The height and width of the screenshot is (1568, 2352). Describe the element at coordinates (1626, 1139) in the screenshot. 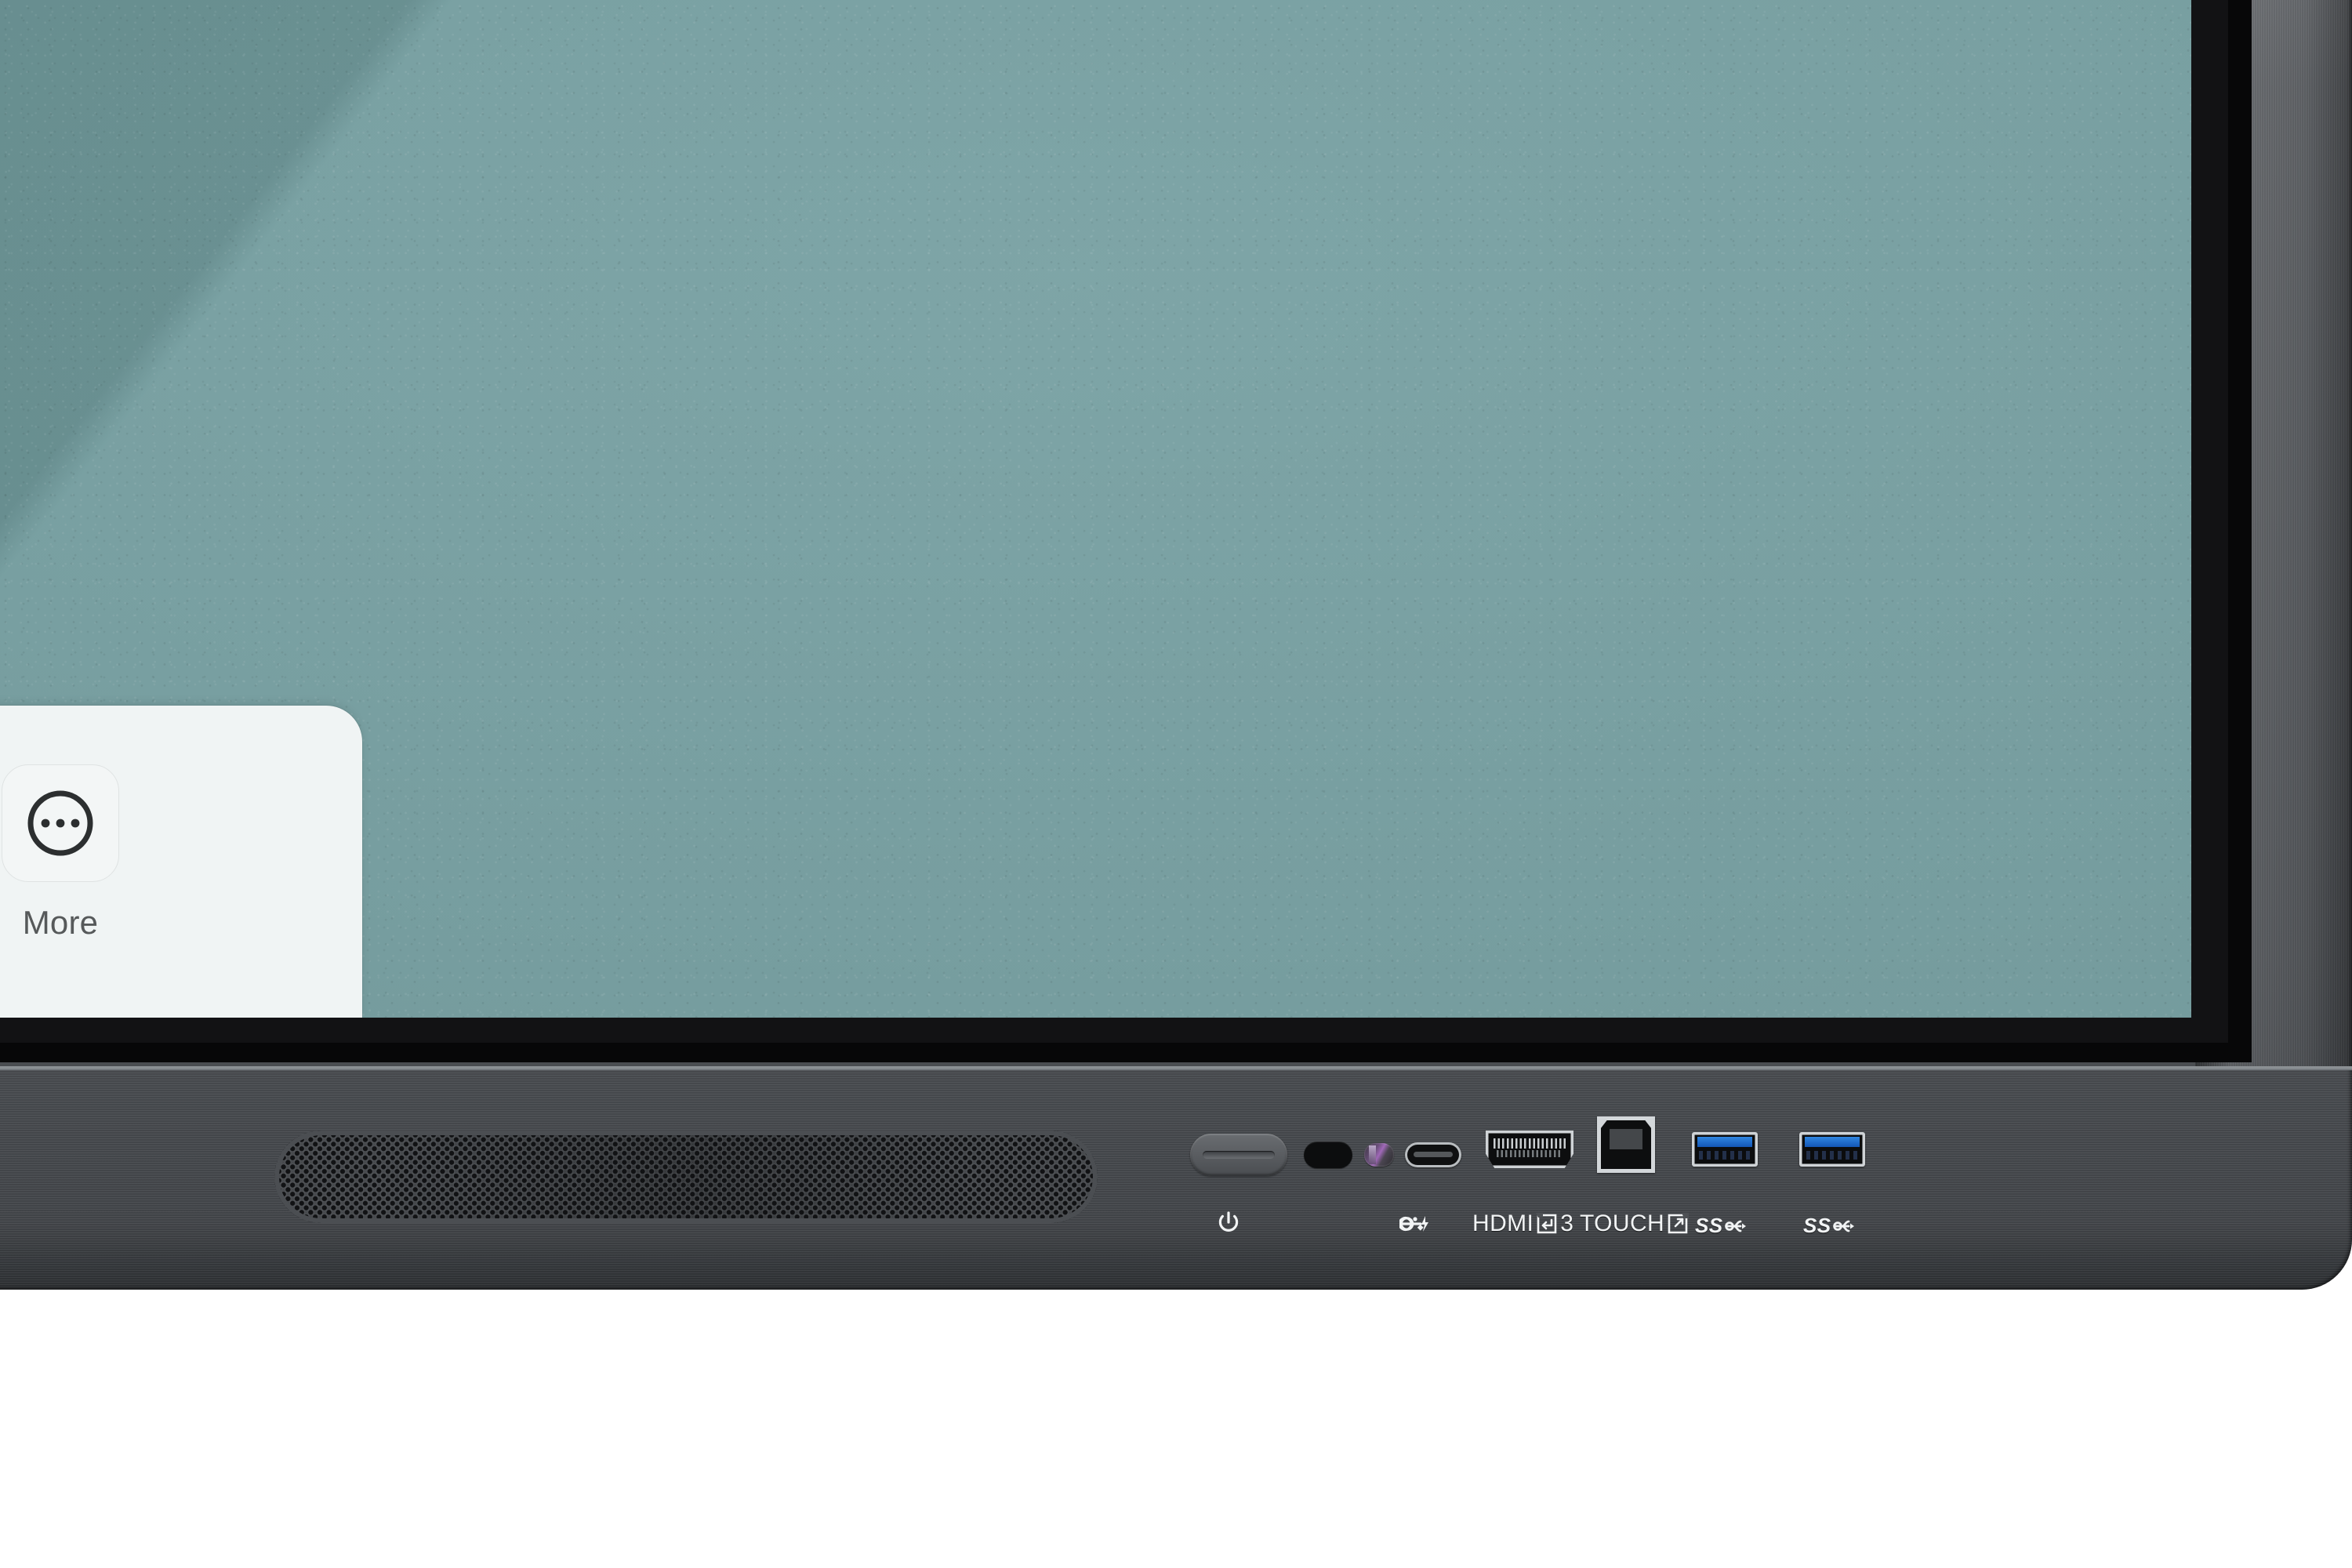

I see `touch-usb-b-block` at that location.